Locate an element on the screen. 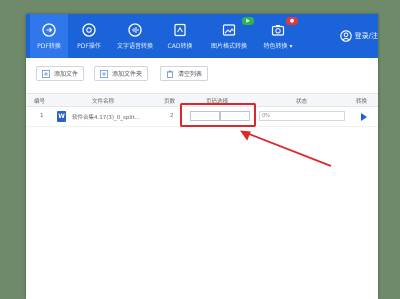  pdf-convert-icon is located at coordinates (49, 30).